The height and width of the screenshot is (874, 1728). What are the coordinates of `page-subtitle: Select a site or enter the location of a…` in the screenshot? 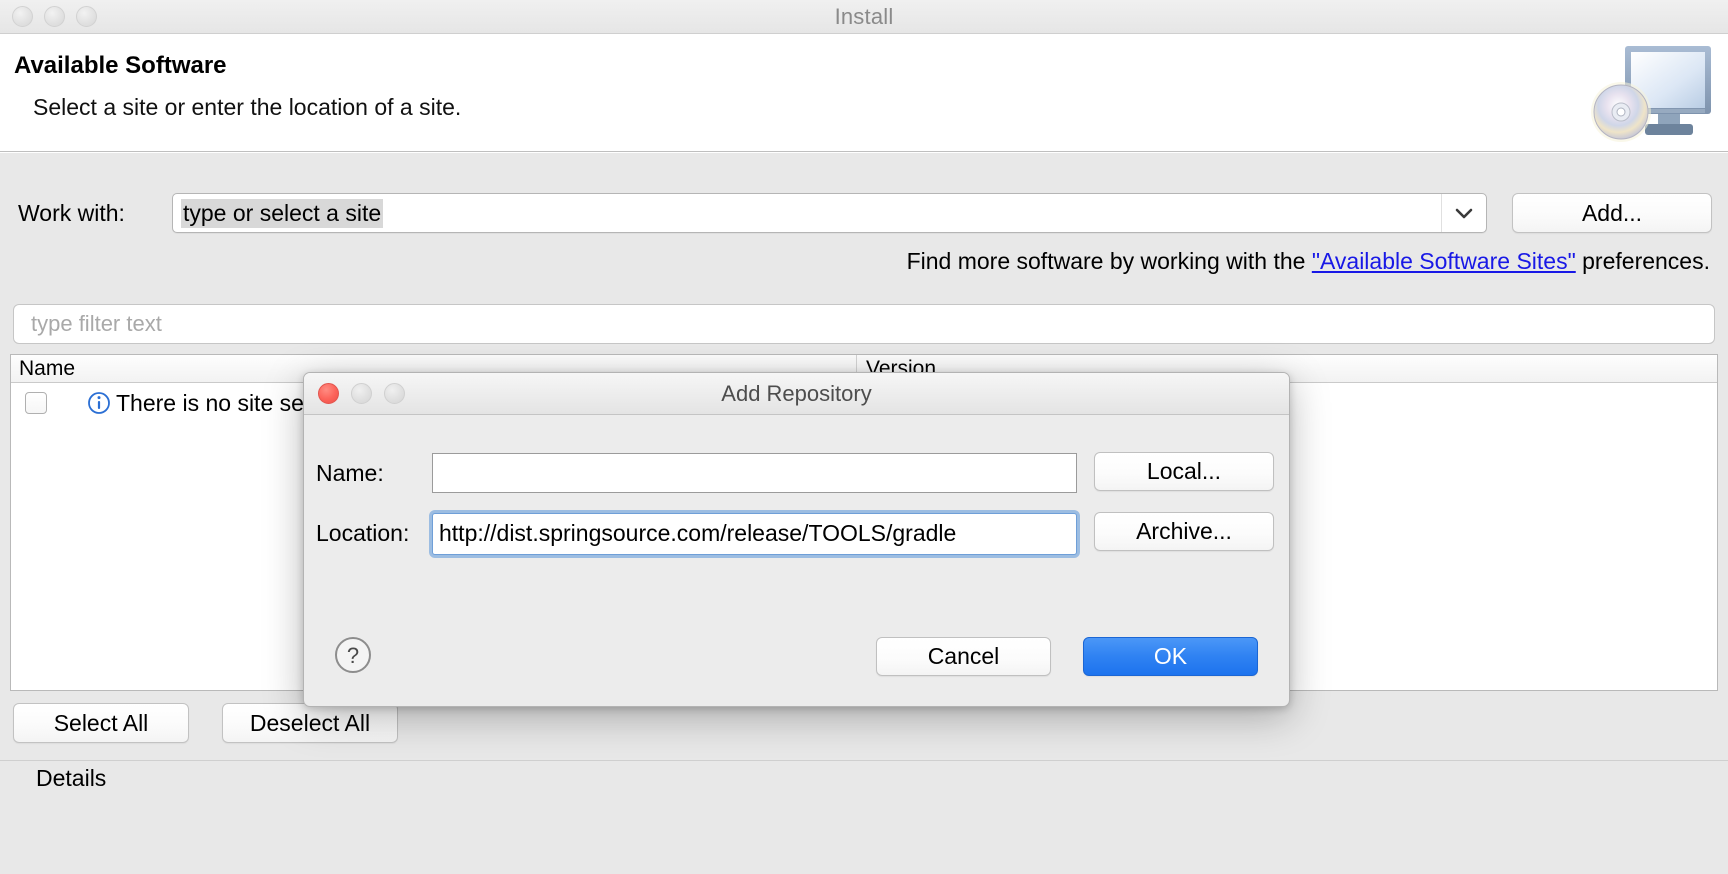 It's located at (247, 107).